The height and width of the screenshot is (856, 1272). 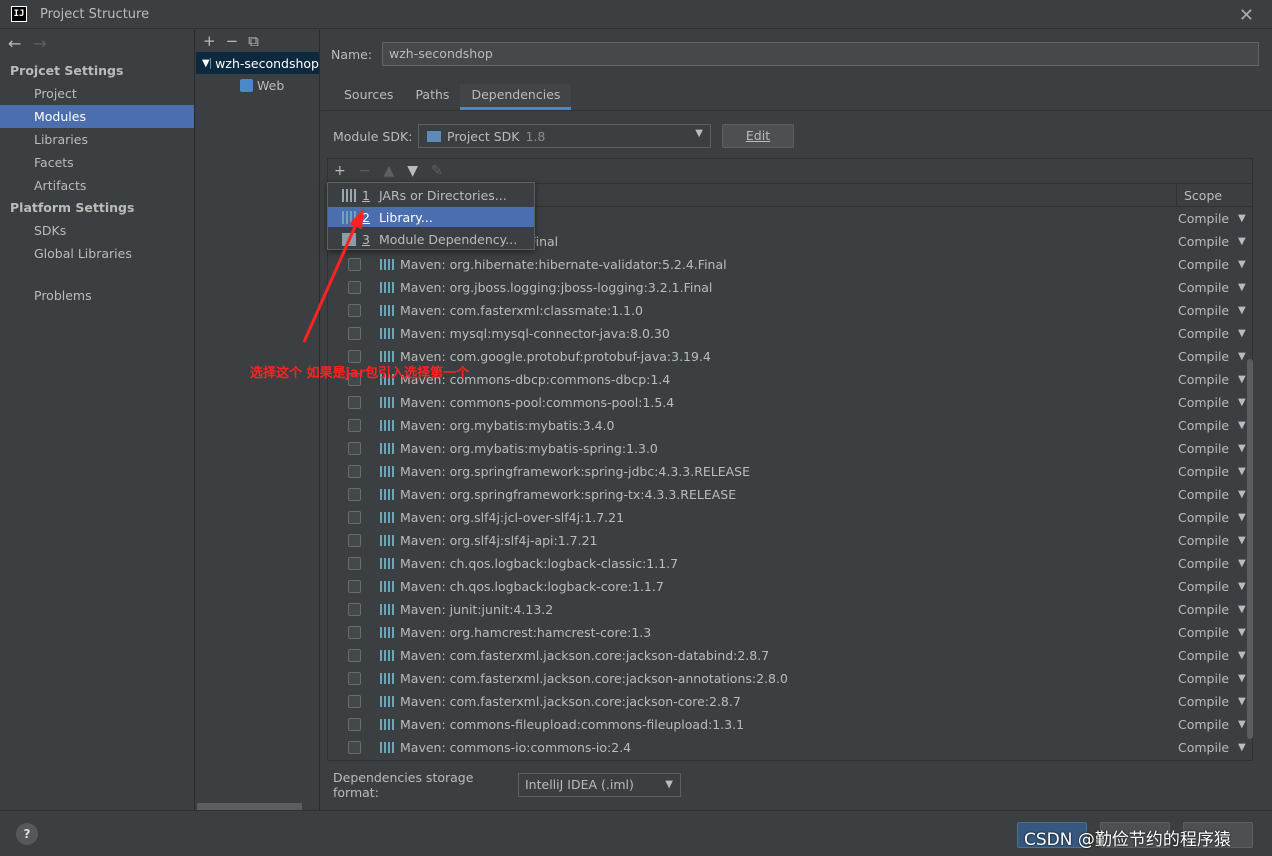 What do you see at coordinates (39, 43) in the screenshot?
I see `forward-arrow-icon: →` at bounding box center [39, 43].